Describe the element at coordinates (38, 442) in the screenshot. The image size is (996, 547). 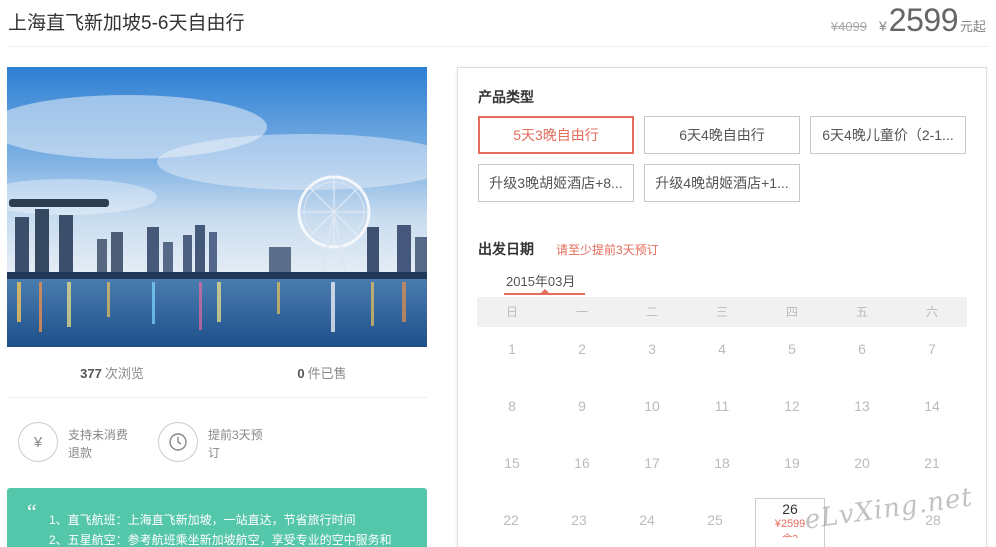
I see `yen-refund-icon: ¥` at that location.